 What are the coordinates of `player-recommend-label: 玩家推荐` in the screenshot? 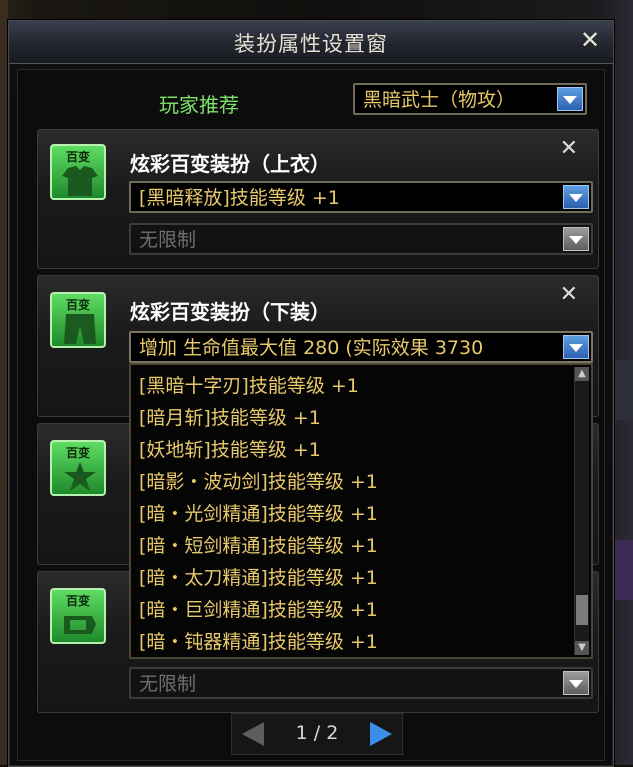 It's located at (199, 105).